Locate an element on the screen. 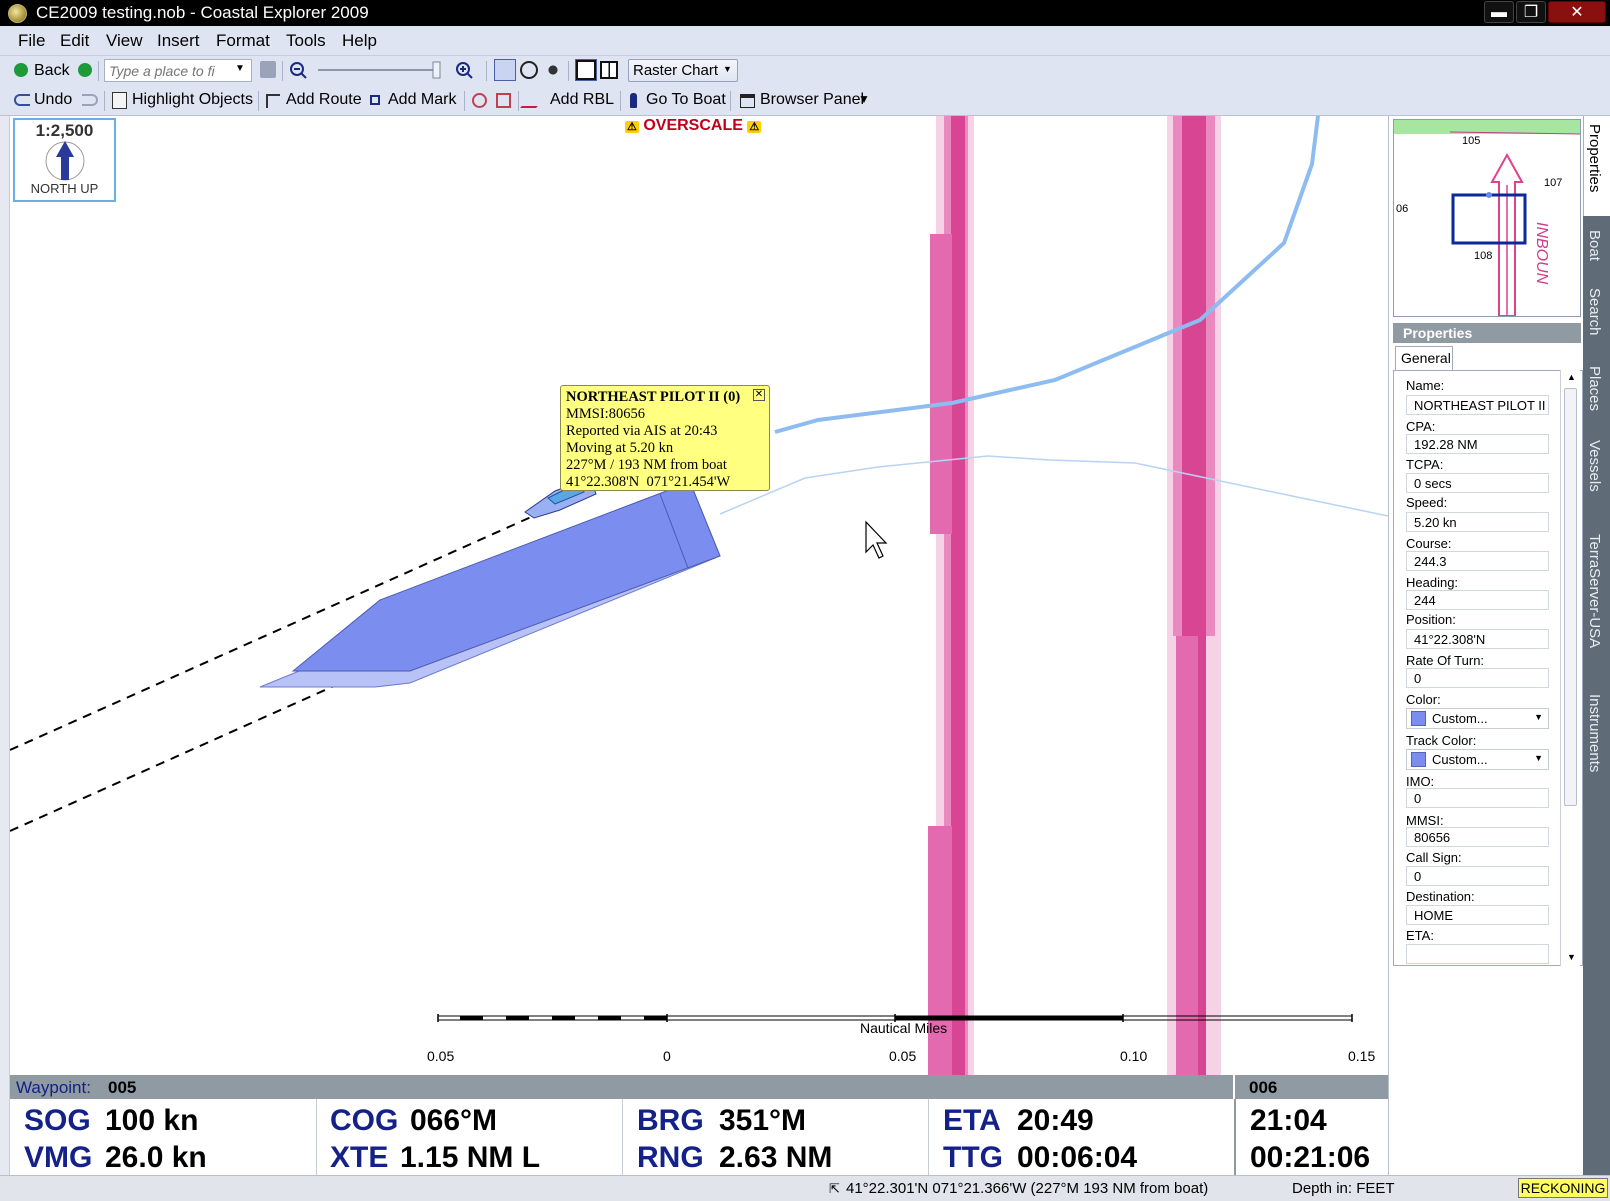 The height and width of the screenshot is (1201, 1610). highlight-objects-icon is located at coordinates (119, 100).